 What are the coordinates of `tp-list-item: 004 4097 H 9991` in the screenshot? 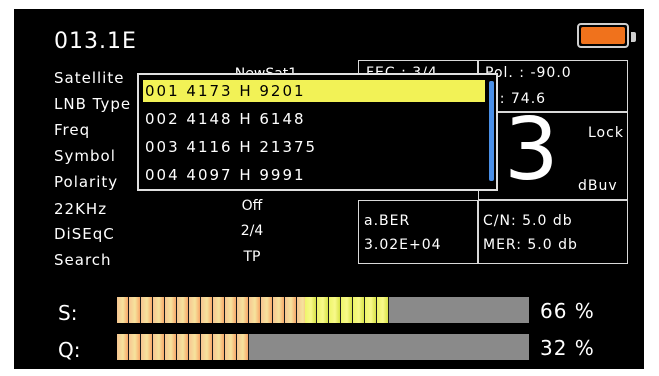 It's located at (314, 175).